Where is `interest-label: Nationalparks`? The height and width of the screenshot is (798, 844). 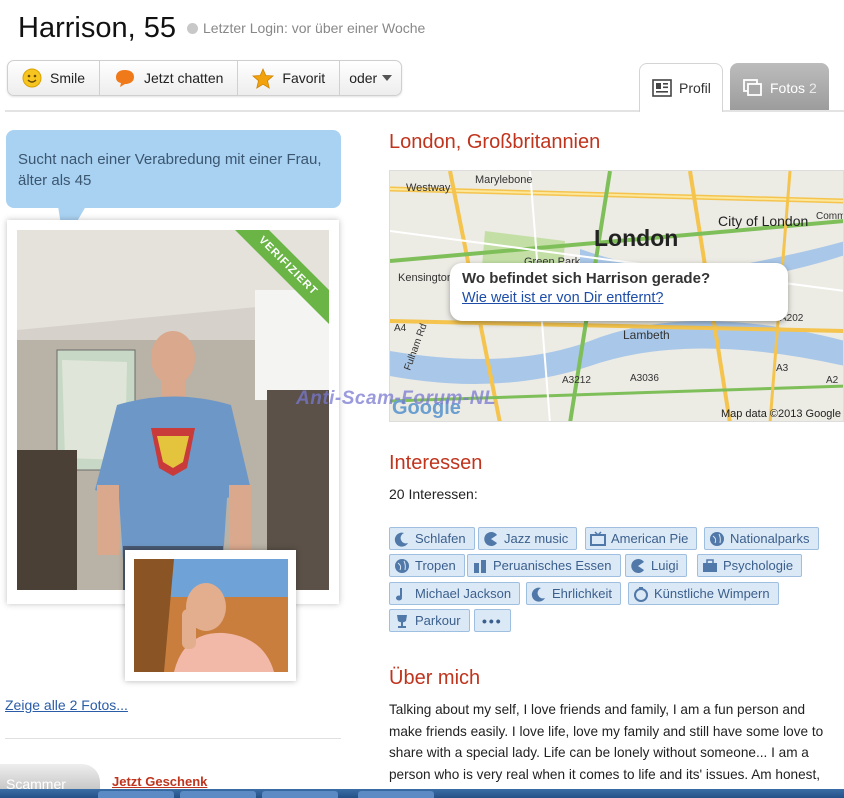
interest-label: Nationalparks is located at coordinates (770, 538).